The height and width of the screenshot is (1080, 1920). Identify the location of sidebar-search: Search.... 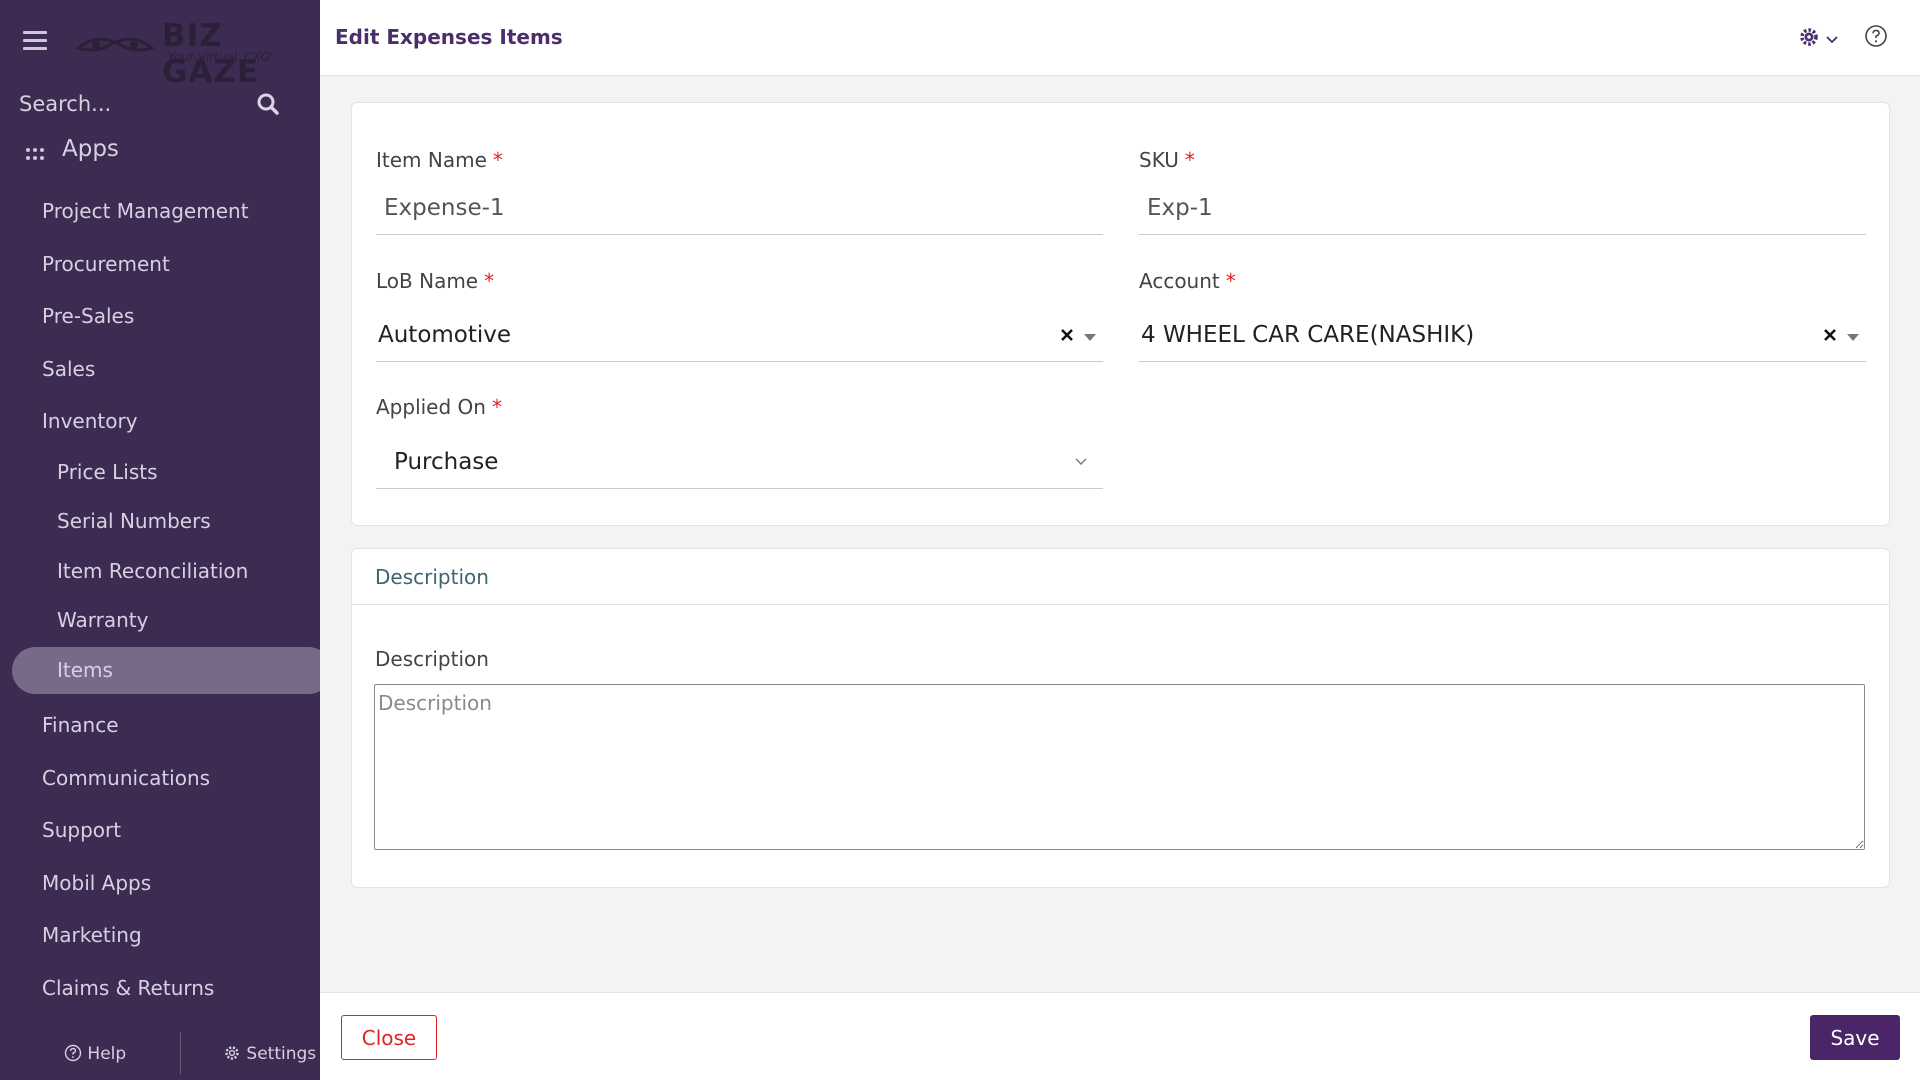
(160, 106).